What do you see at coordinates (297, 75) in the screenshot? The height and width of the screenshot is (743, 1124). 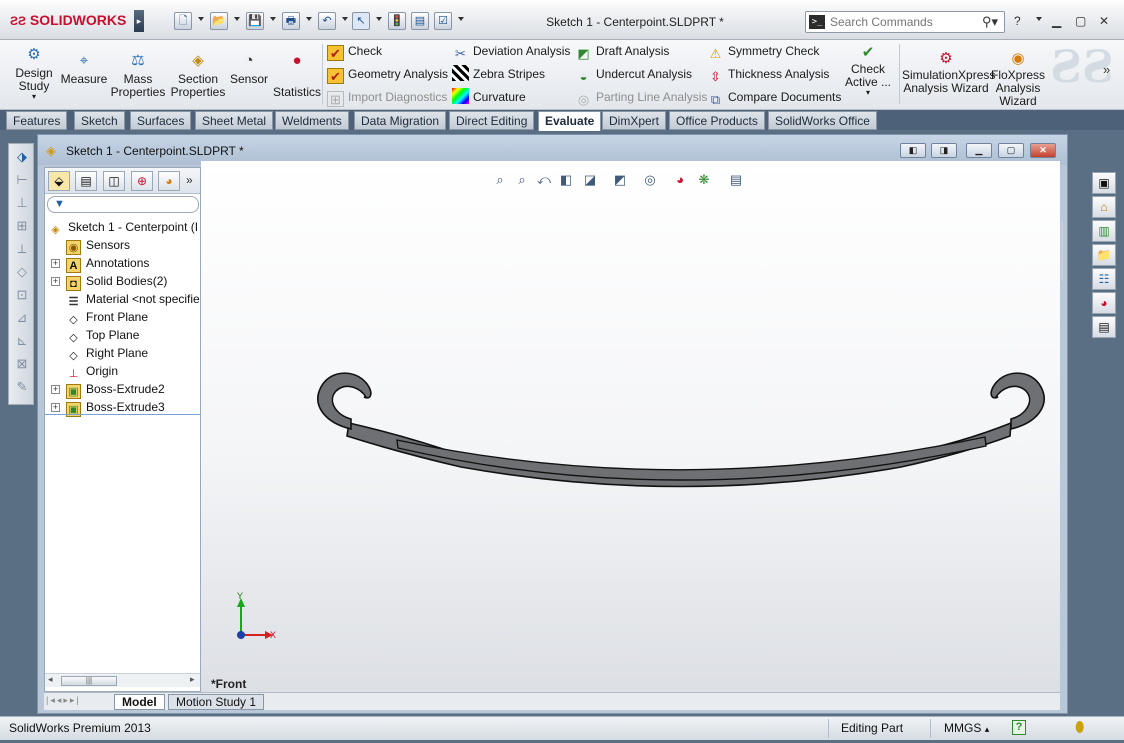 I see `statistics-button: ● Statistics` at bounding box center [297, 75].